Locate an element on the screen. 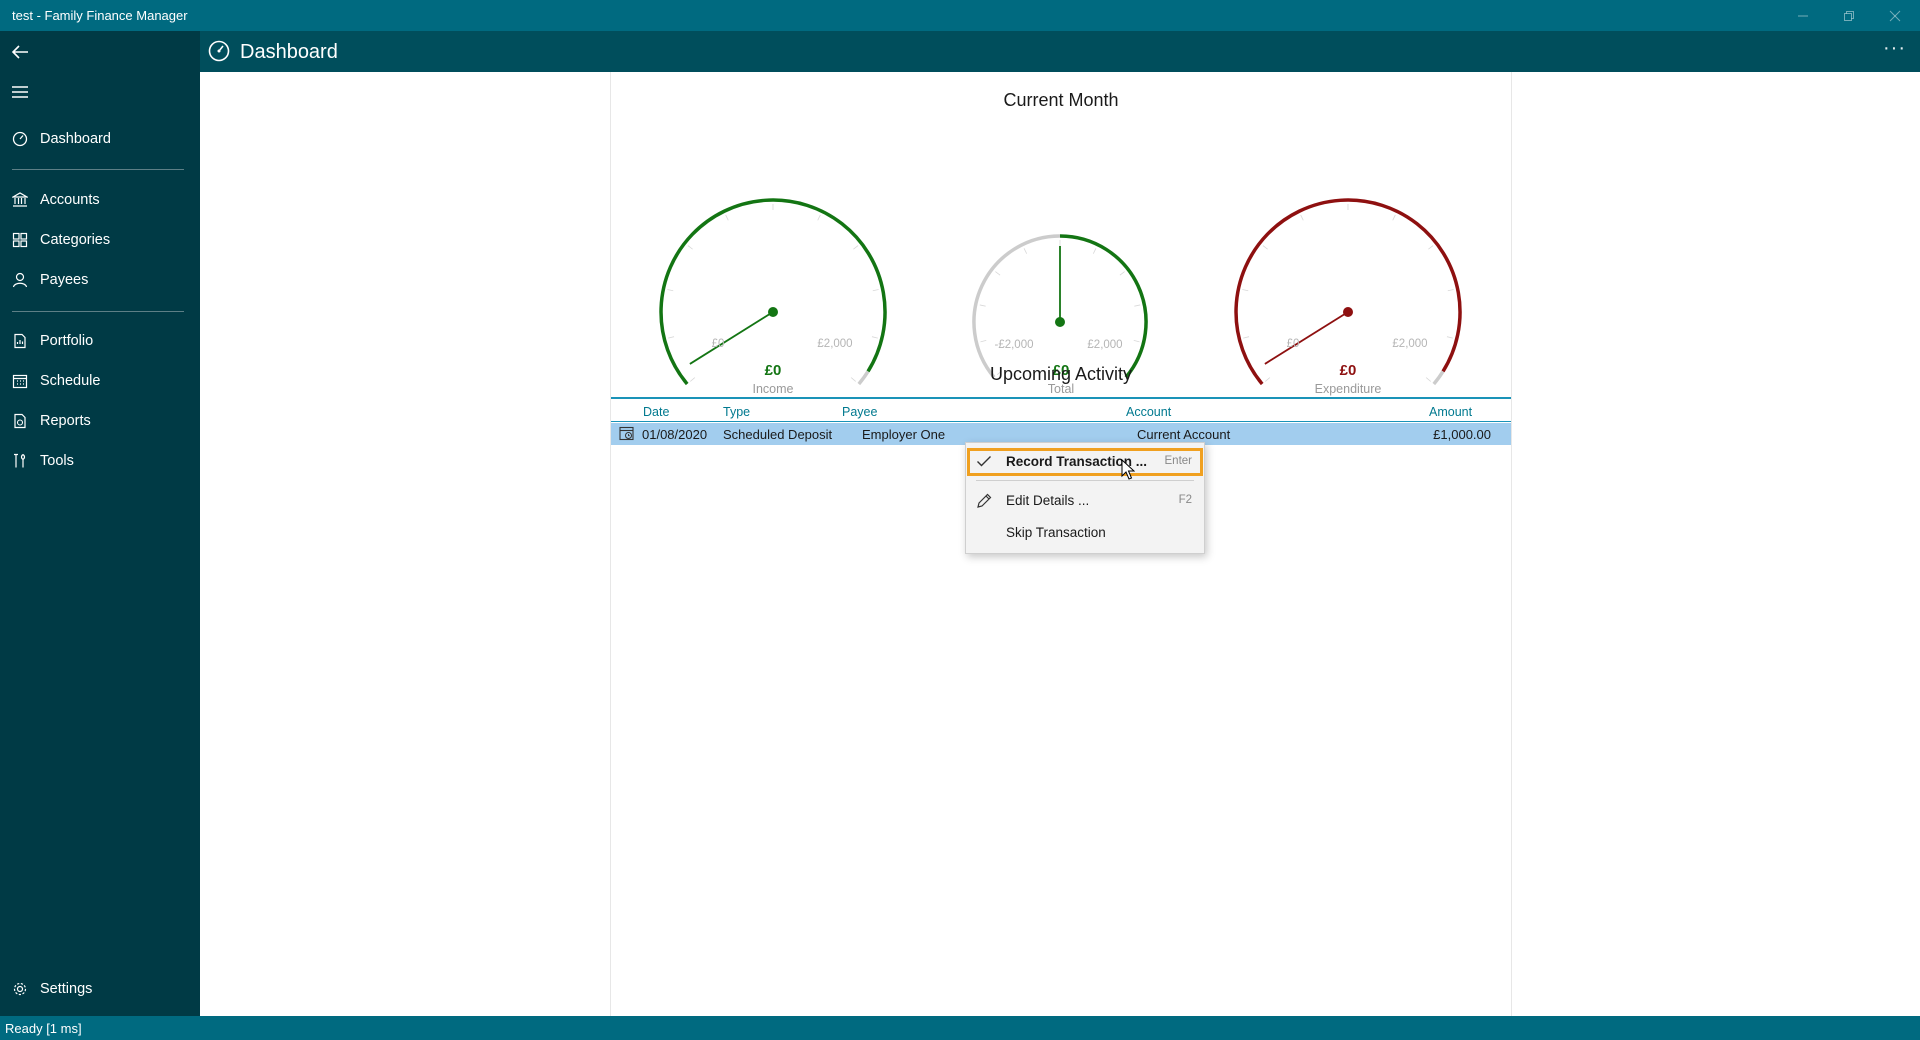  sidebar-item-schedule: Schedule is located at coordinates (100, 381).